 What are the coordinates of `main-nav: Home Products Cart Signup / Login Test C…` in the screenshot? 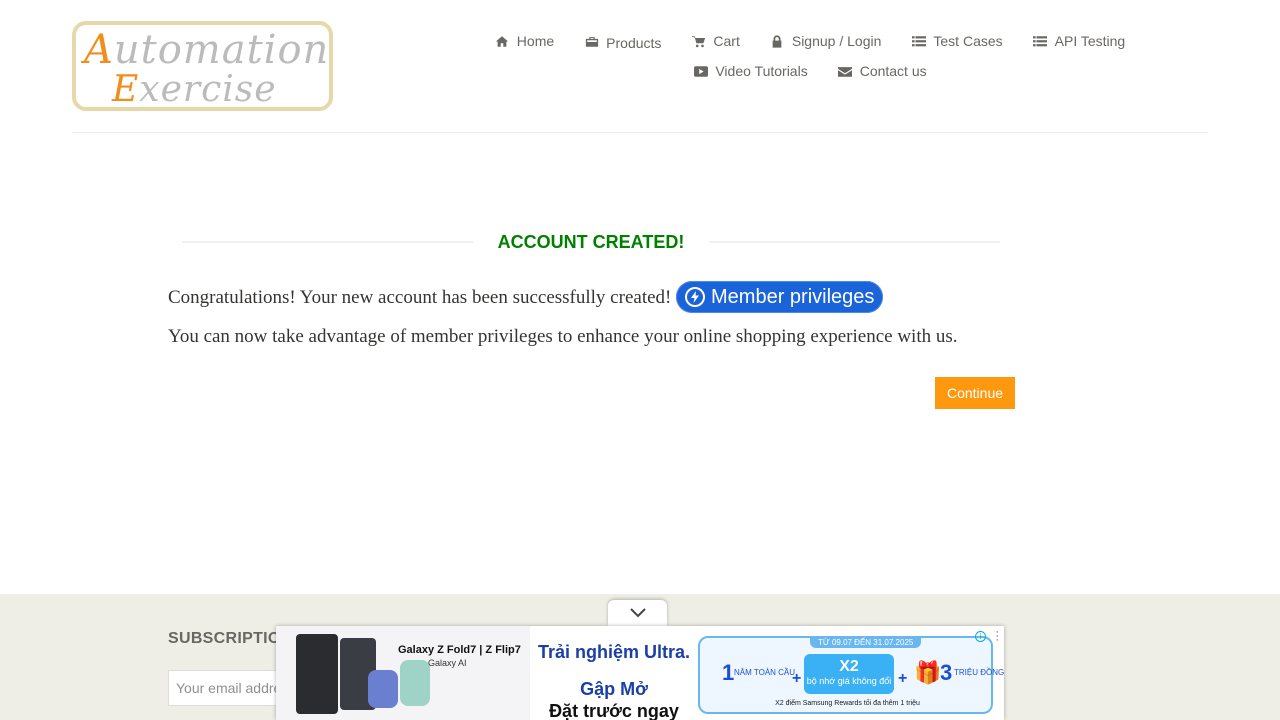 It's located at (810, 58).